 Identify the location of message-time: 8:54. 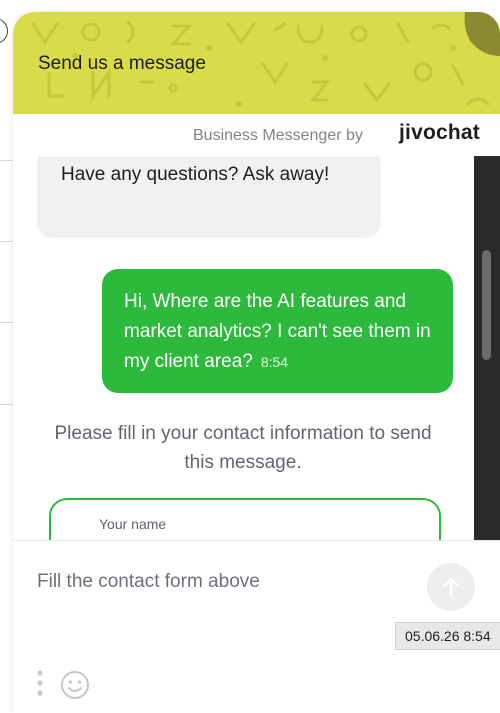
(274, 362).